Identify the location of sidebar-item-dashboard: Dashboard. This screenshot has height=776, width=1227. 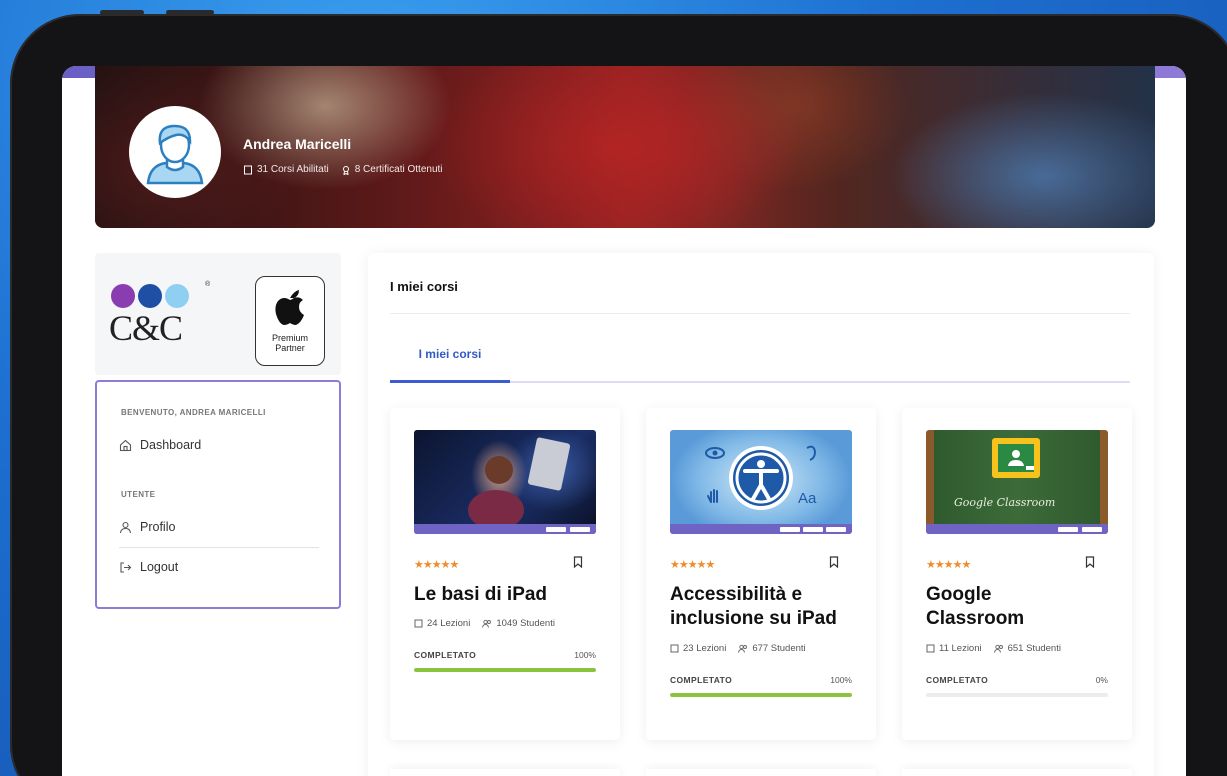
(160, 445).